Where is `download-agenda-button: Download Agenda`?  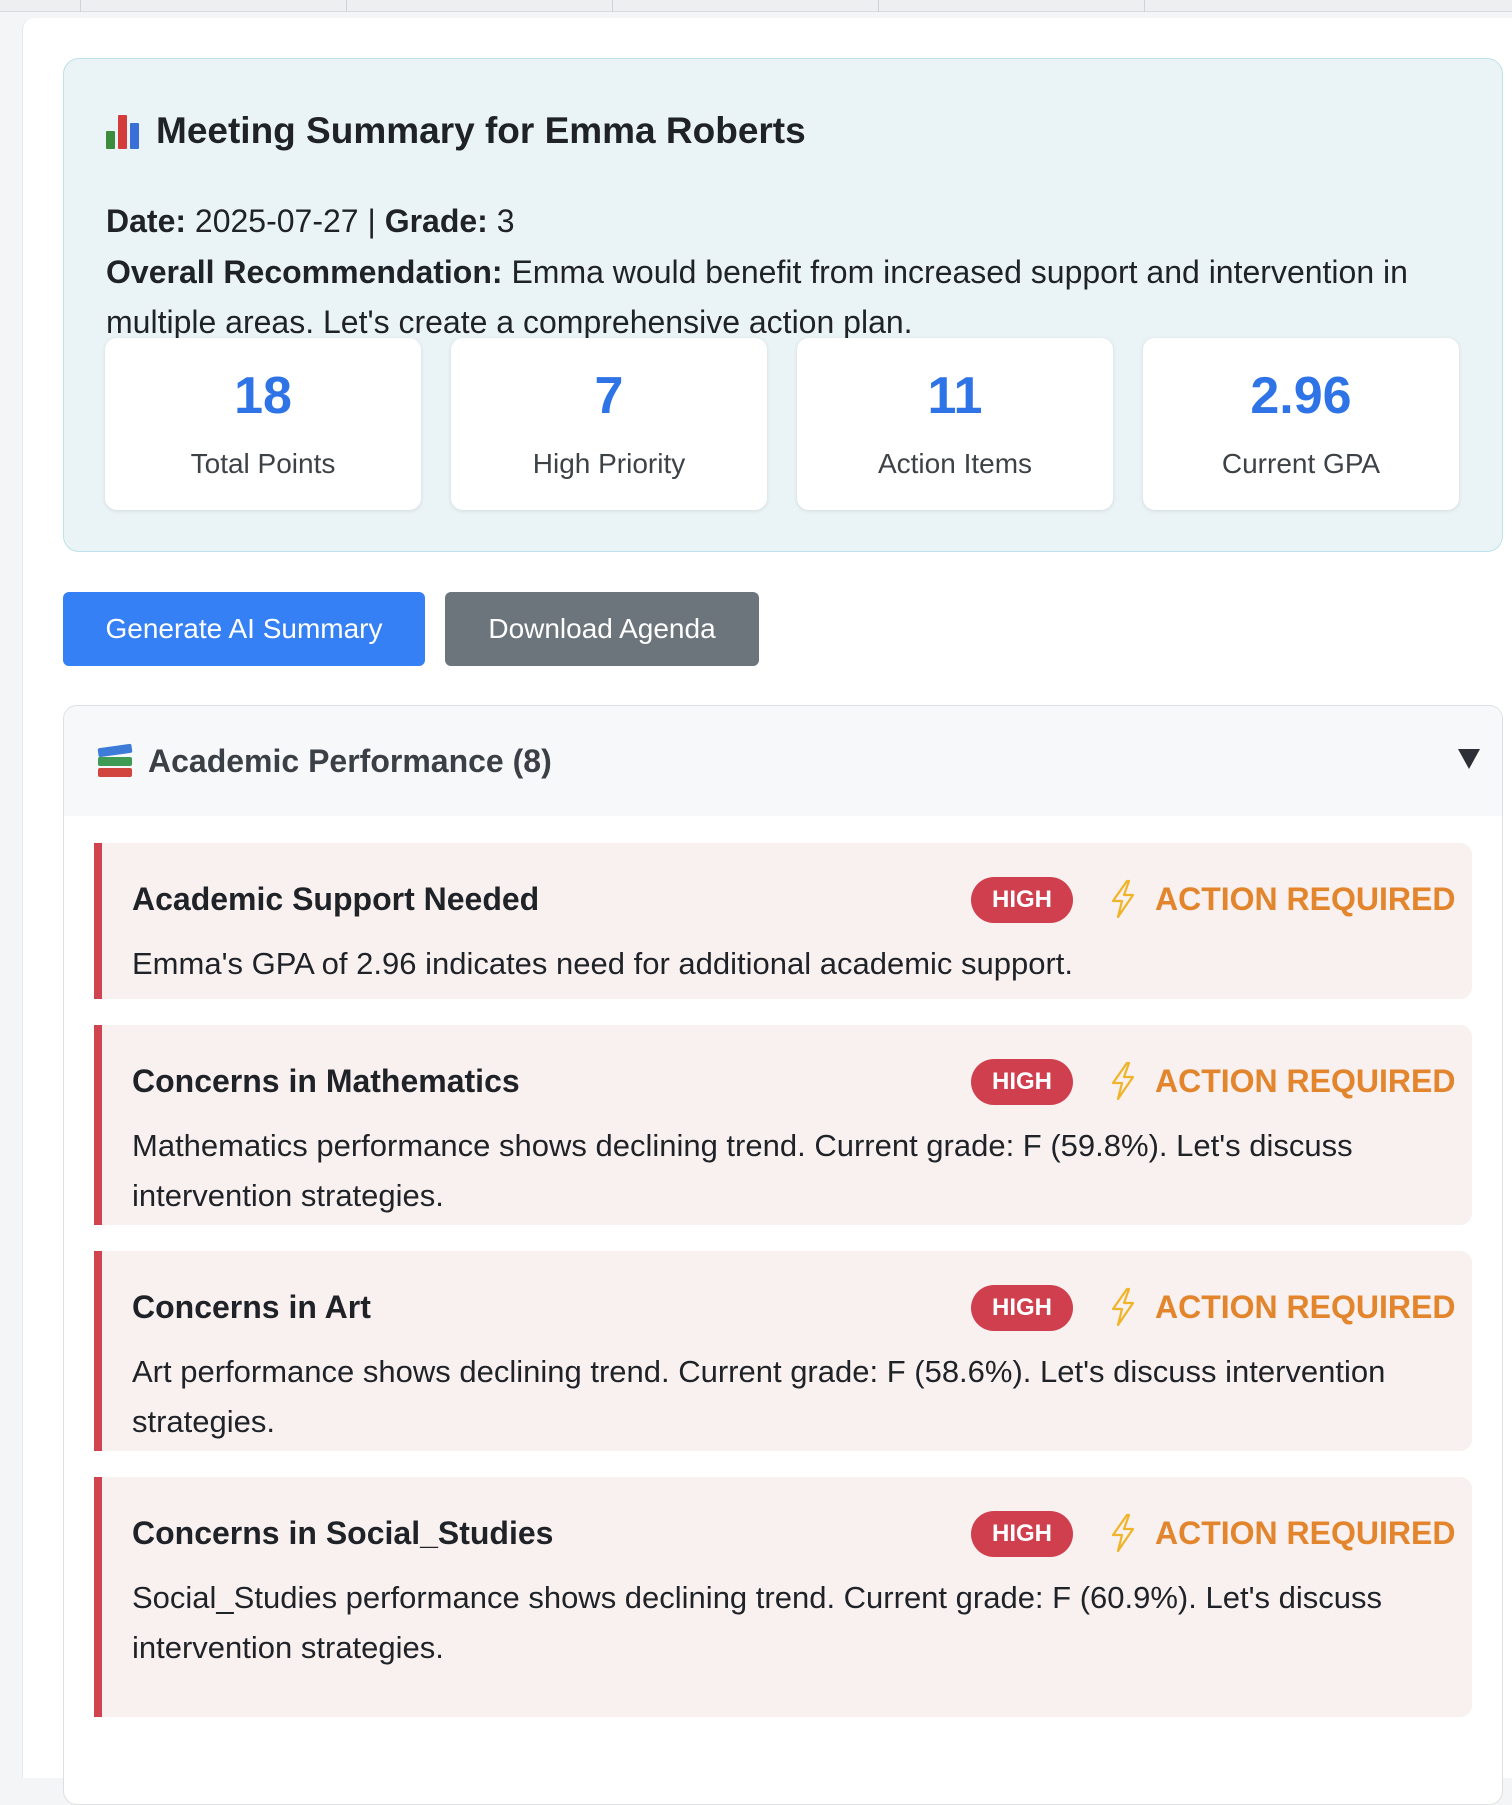 download-agenda-button: Download Agenda is located at coordinates (602, 629).